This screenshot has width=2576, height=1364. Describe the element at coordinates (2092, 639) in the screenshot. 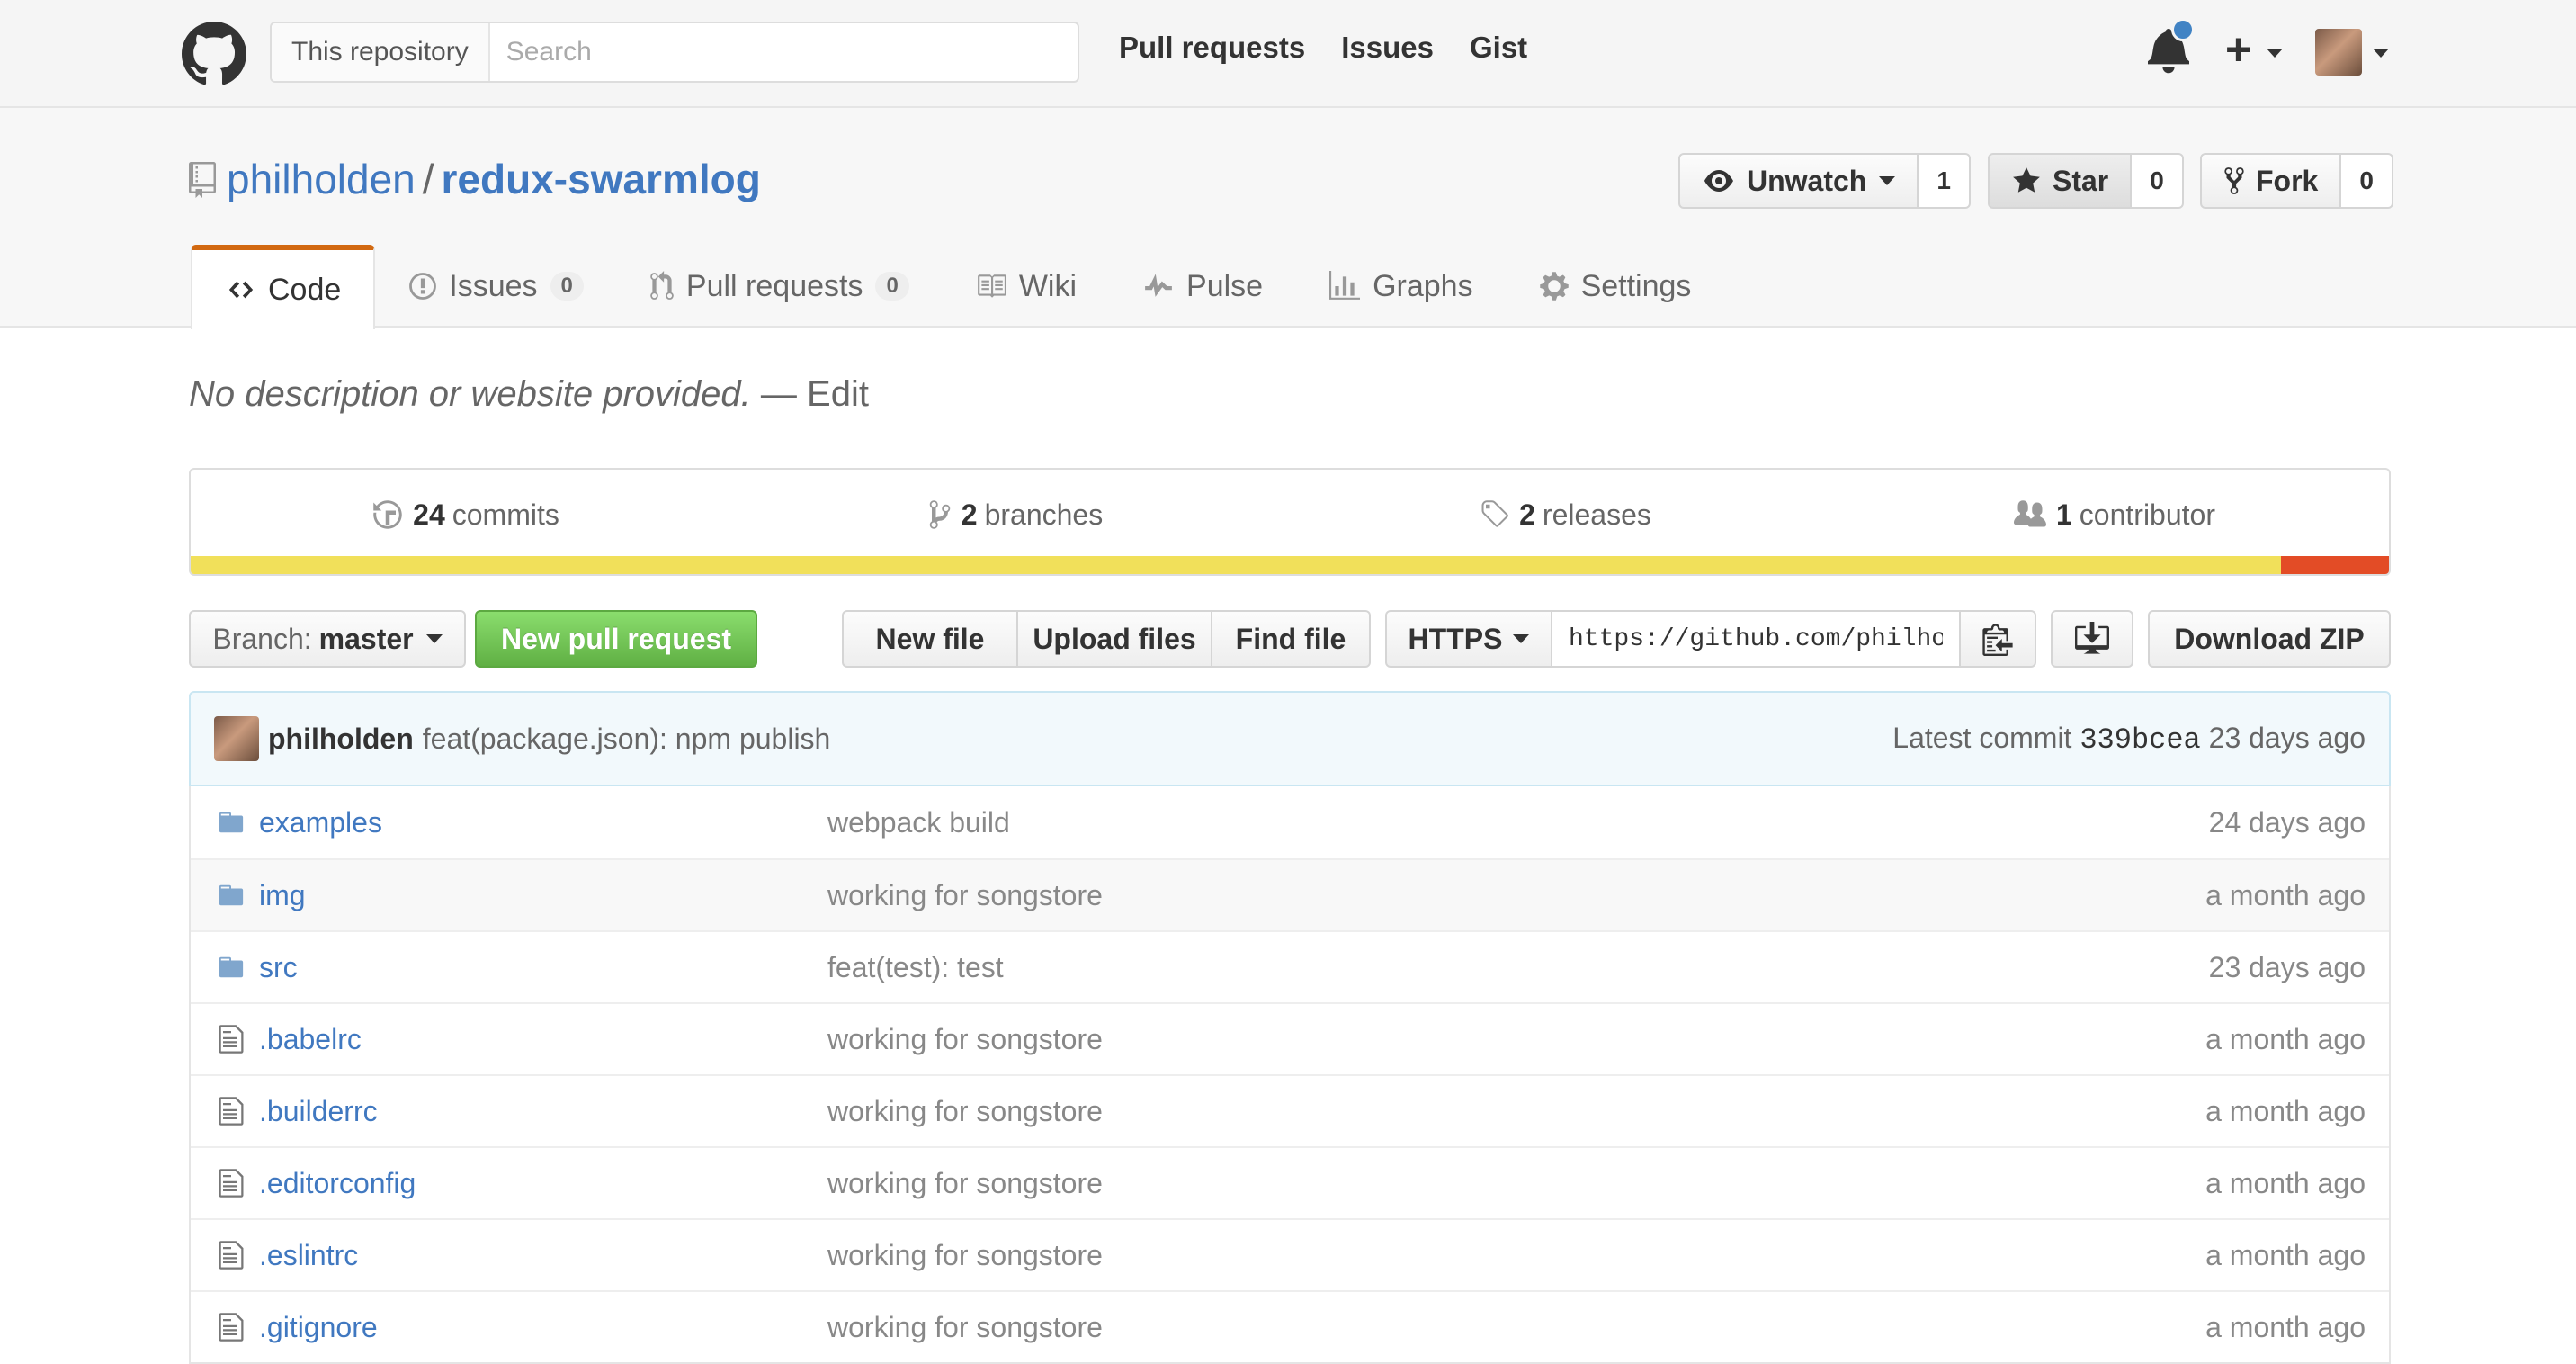

I see `open-in-desktop-button` at that location.